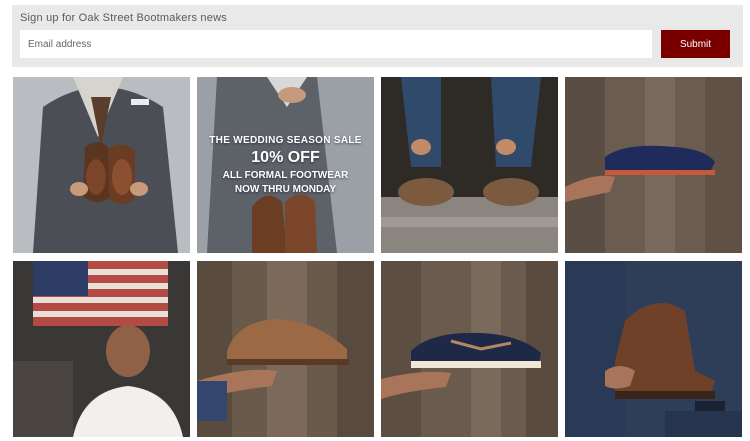 This screenshot has width=750, height=441. What do you see at coordinates (653, 165) in the screenshot?
I see `navy-boat-shoe-image` at bounding box center [653, 165].